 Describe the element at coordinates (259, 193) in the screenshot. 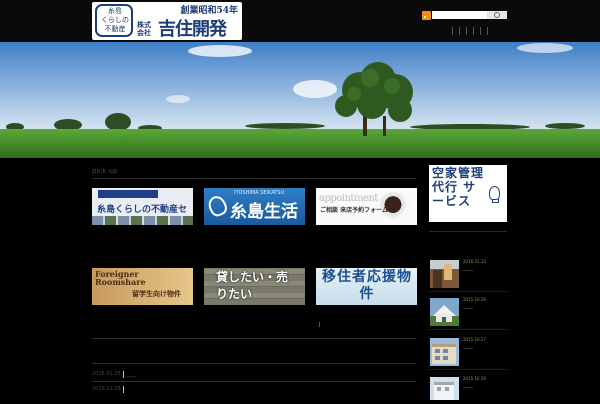

I see `banner-subtitle: ITOSHIMA SEIKATSU` at that location.